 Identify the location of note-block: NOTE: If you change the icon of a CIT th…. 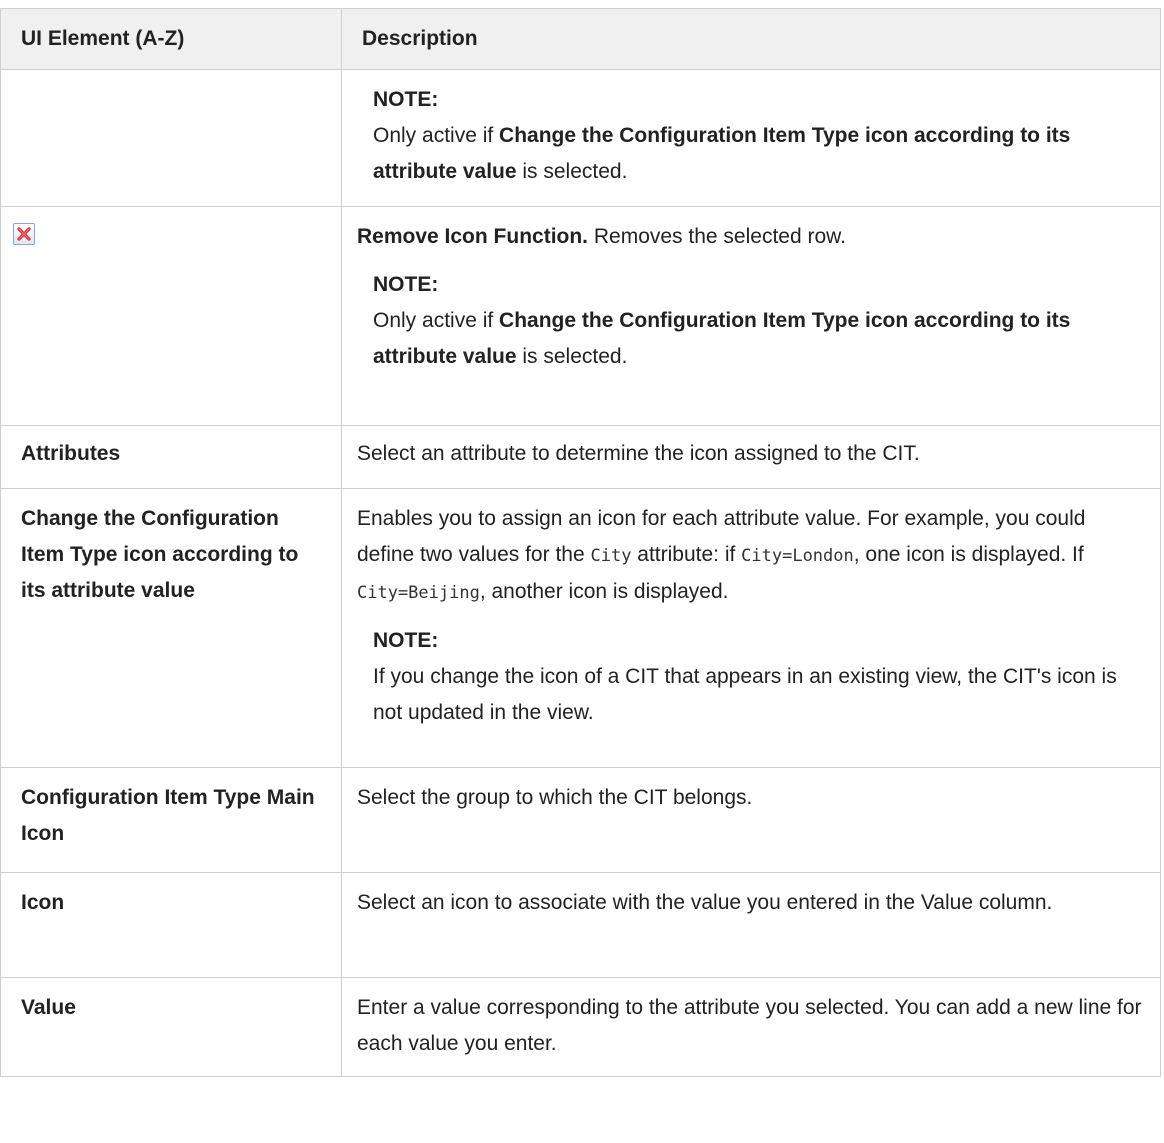
(751, 677).